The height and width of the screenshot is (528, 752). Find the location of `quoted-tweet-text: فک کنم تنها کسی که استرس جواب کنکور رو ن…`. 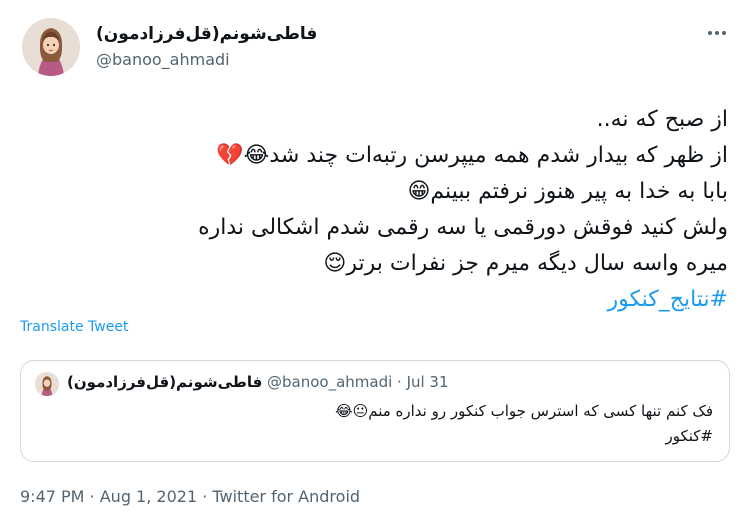

quoted-tweet-text: فک کنم تنها کسی که استرس جواب کنکور رو ن… is located at coordinates (383, 424).